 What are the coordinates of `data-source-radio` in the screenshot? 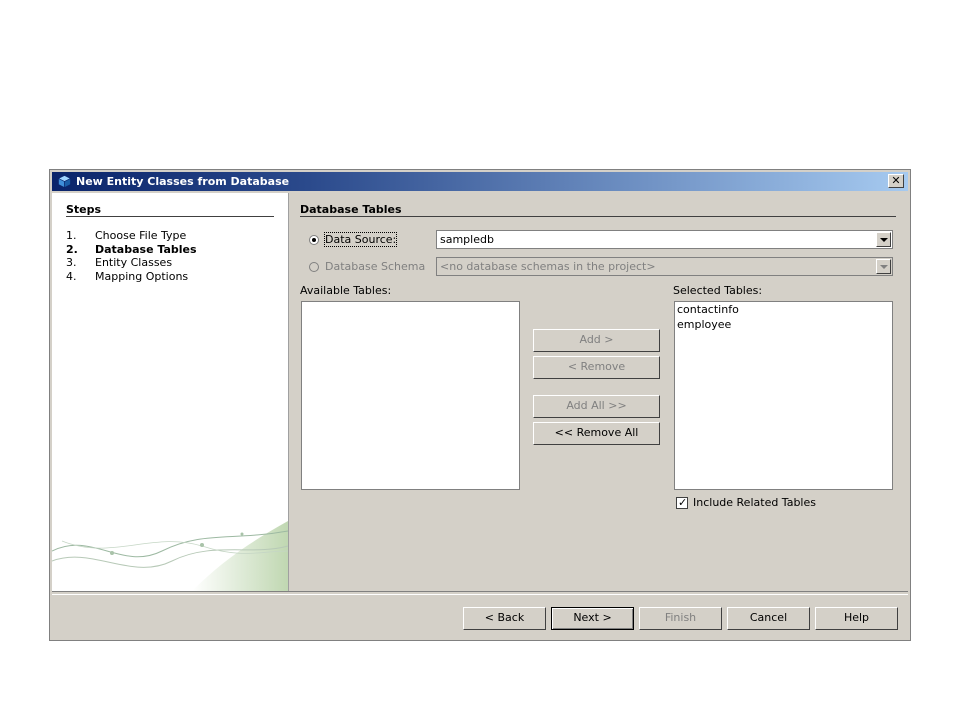 It's located at (314, 240).